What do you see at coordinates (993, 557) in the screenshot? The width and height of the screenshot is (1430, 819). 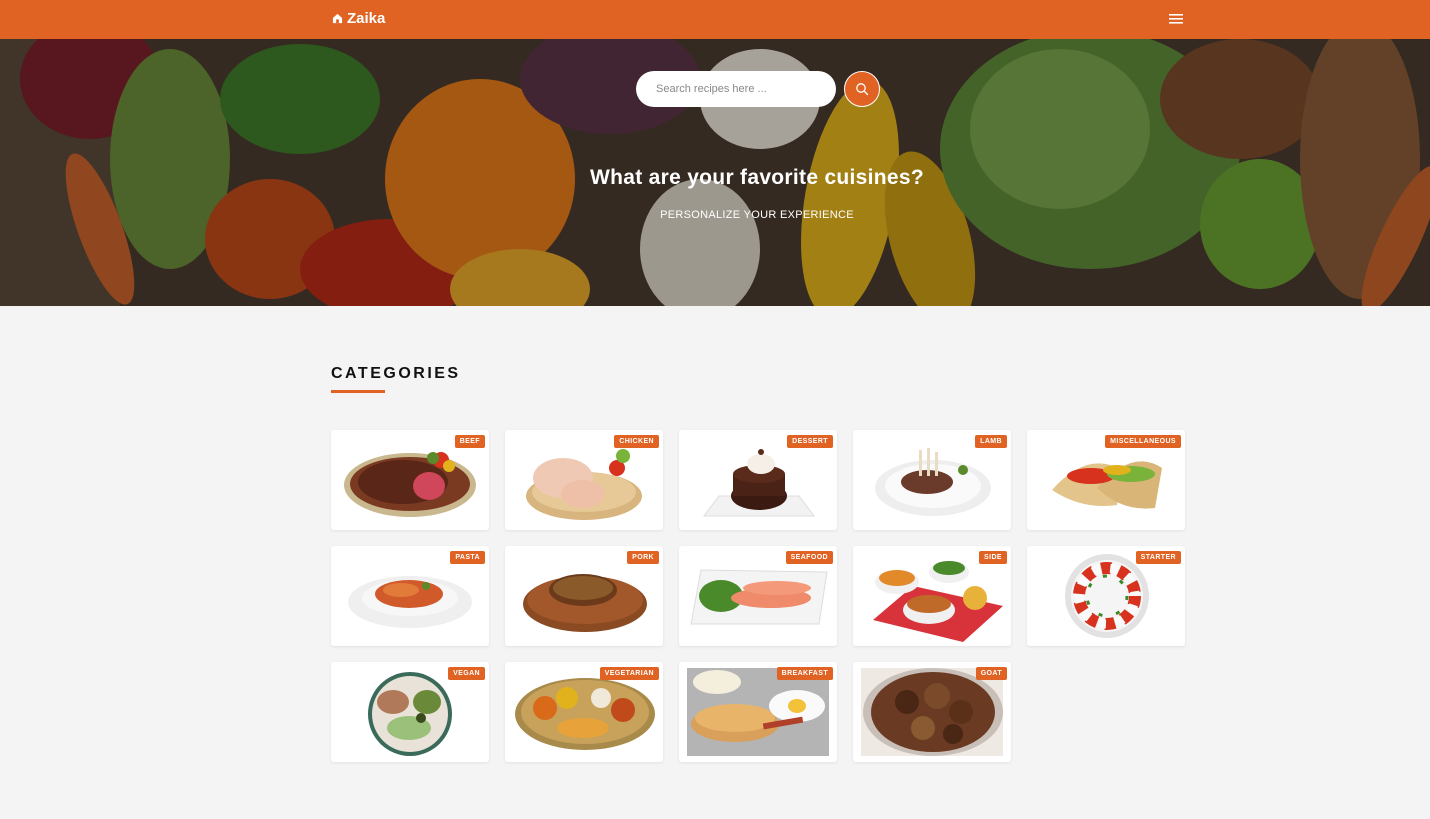 I see `category-badge: SIDE` at bounding box center [993, 557].